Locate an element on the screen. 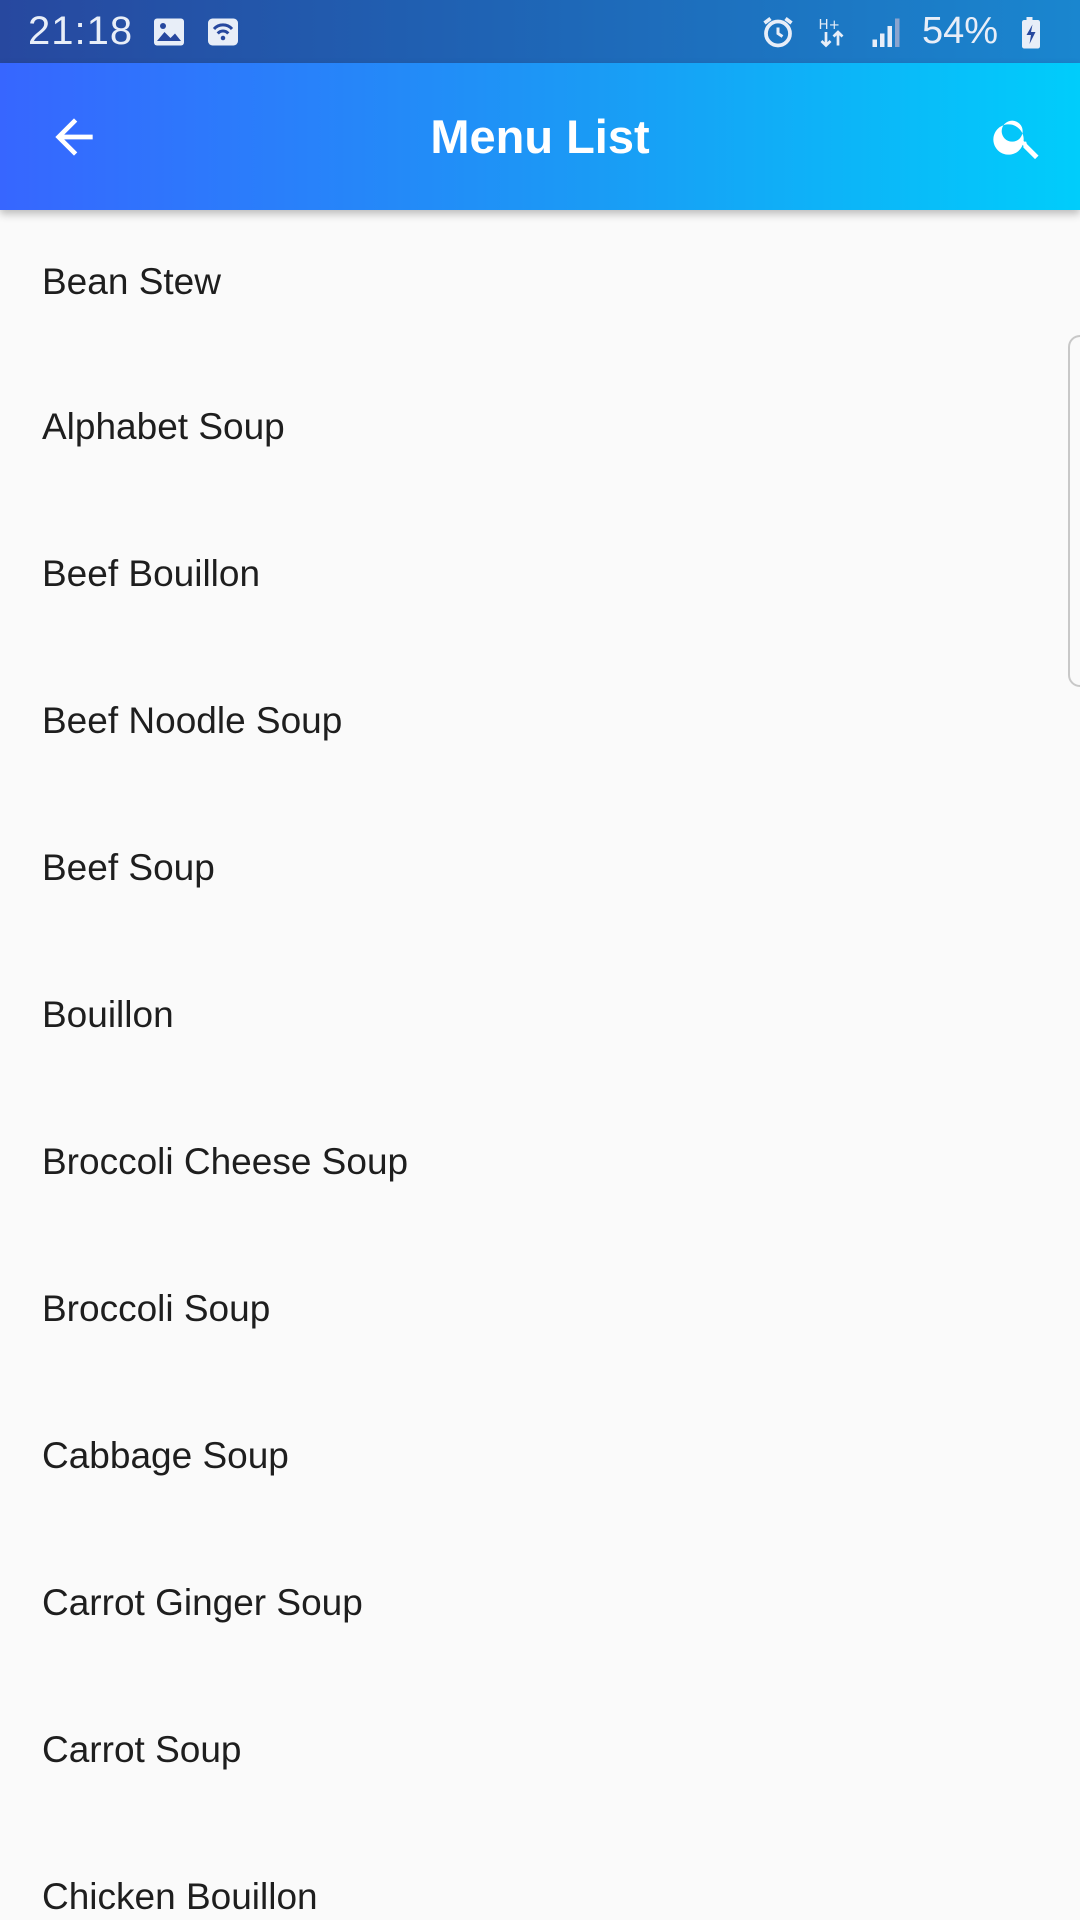 The height and width of the screenshot is (1920, 1080). battery-charging-icon is located at coordinates (1034, 32).